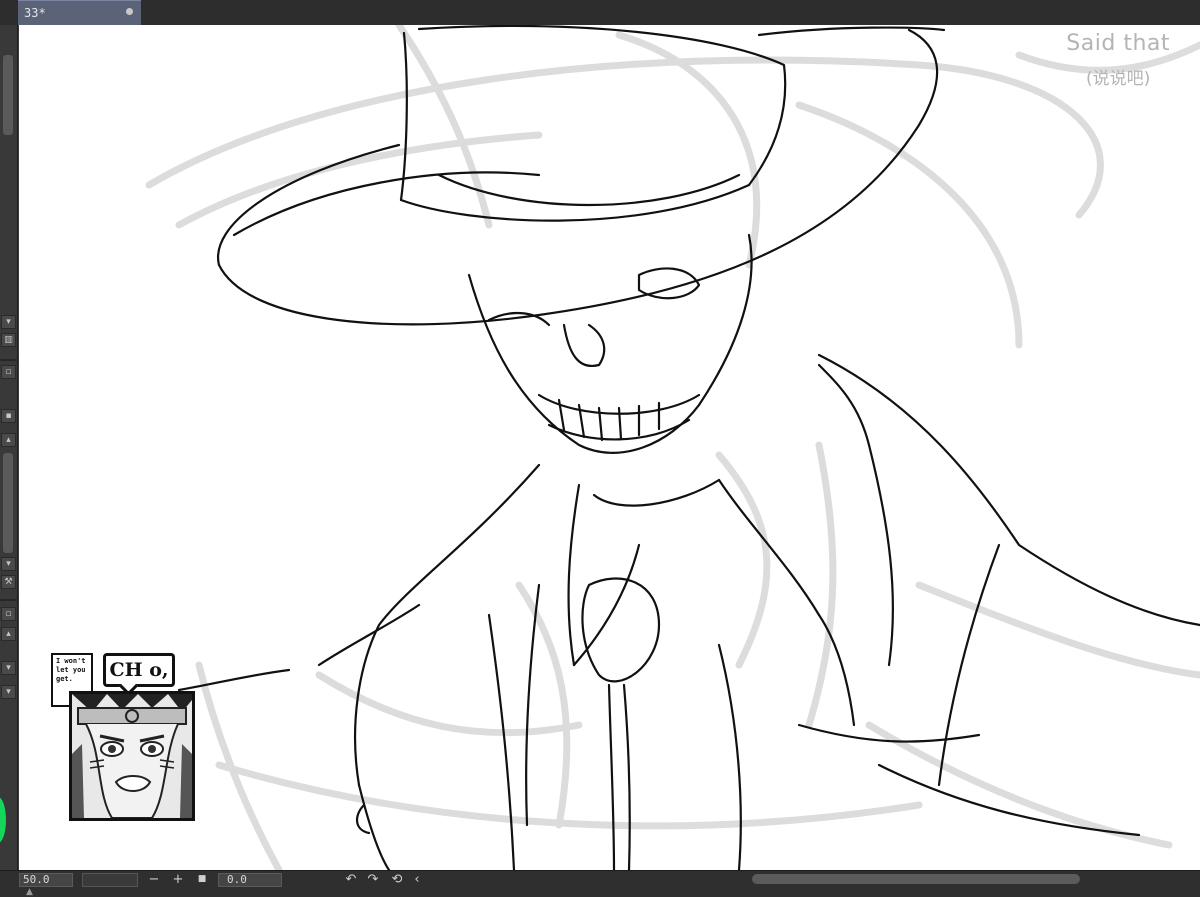 The width and height of the screenshot is (1200, 897). Describe the element at coordinates (8, 582) in the screenshot. I see `wrench-icon: ⚒` at that location.